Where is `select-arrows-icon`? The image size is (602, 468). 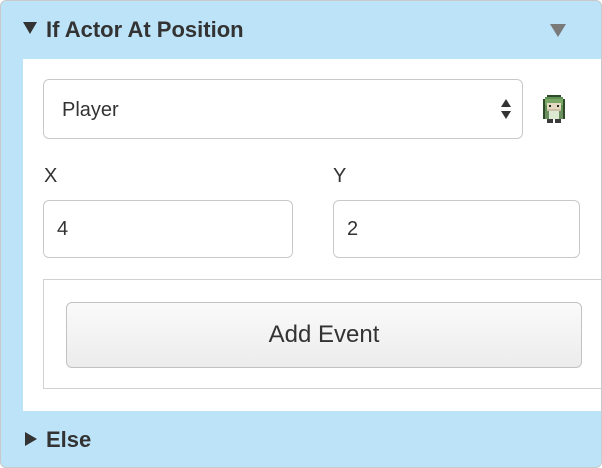
select-arrows-icon is located at coordinates (506, 110).